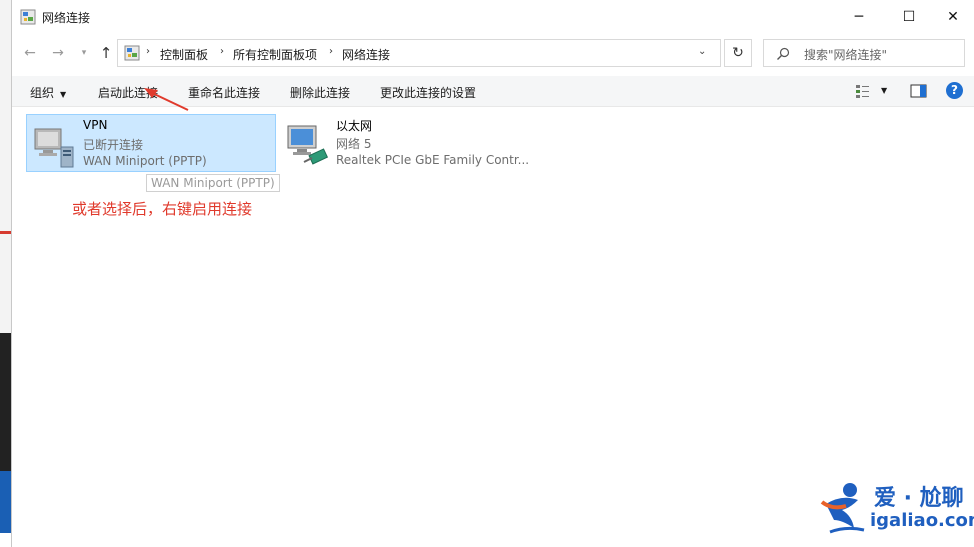 Image resolution: width=974 pixels, height=547 pixels. What do you see at coordinates (213, 183) in the screenshot?
I see `device-tooltip: WAN Miniport (PPTP)` at bounding box center [213, 183].